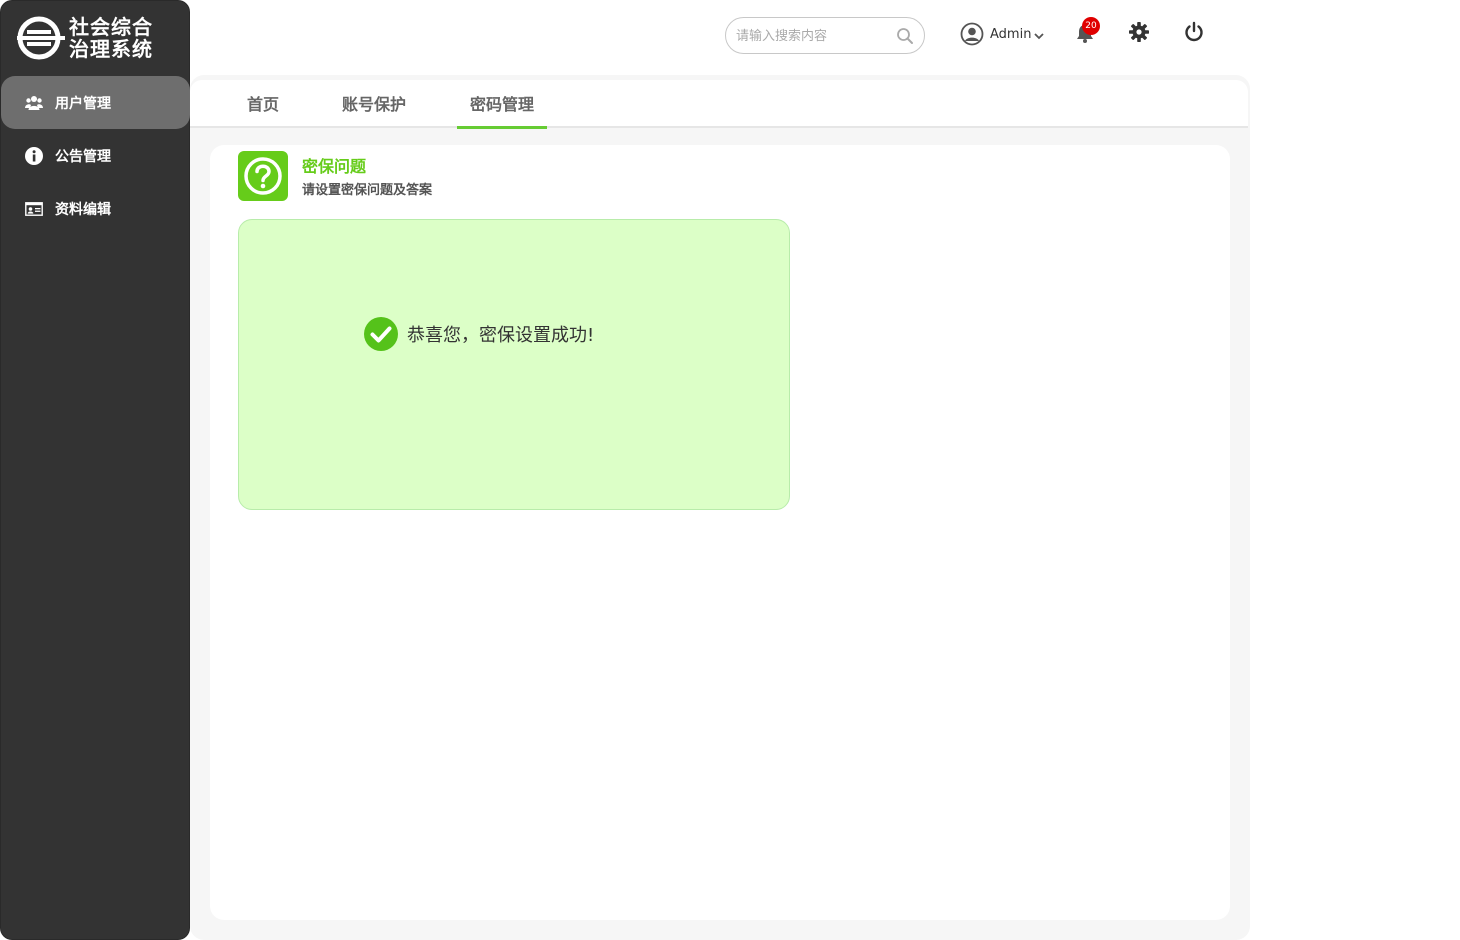 Image resolution: width=1460 pixels, height=940 pixels. What do you see at coordinates (367, 177) in the screenshot?
I see `section-text: 密保问题 请设置密保问题及答案` at bounding box center [367, 177].